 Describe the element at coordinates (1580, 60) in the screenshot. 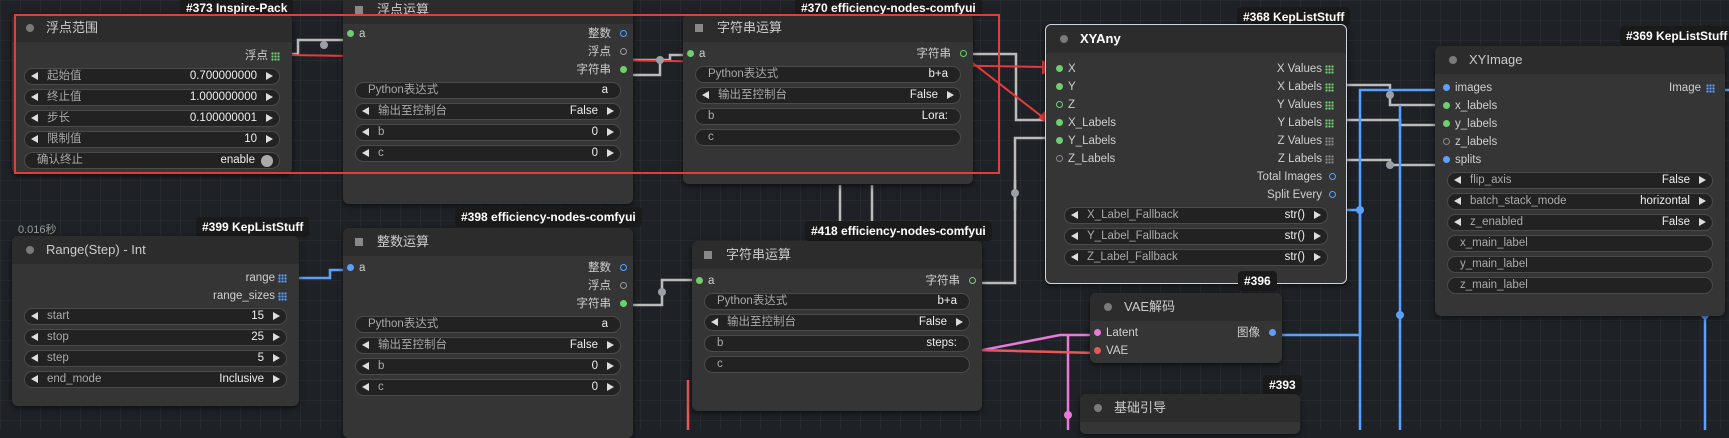

I see `node-header: XYImage` at that location.